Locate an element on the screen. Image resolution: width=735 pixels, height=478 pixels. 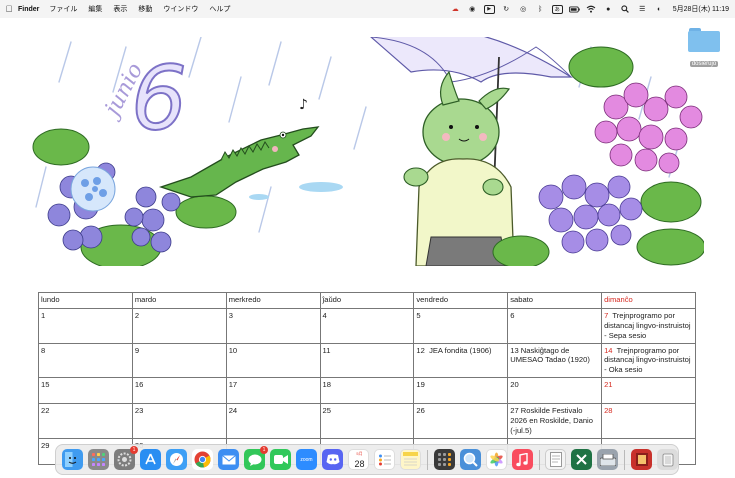
creative-cloud-icon: ☁ is located at coordinates (455, 9).